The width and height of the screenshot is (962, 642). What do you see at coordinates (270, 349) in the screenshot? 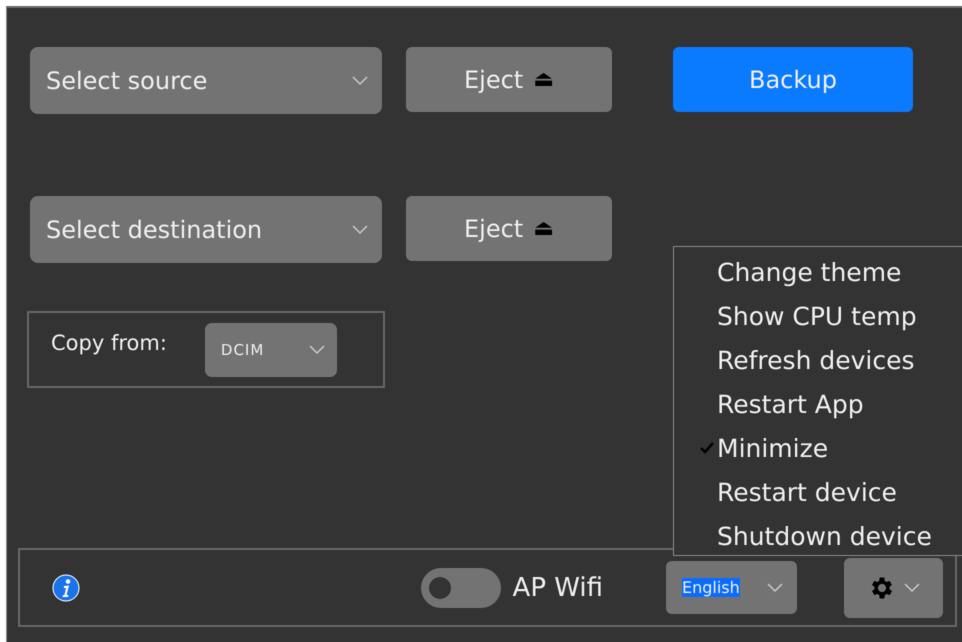
I see `folder-dropdown: DCIM` at bounding box center [270, 349].